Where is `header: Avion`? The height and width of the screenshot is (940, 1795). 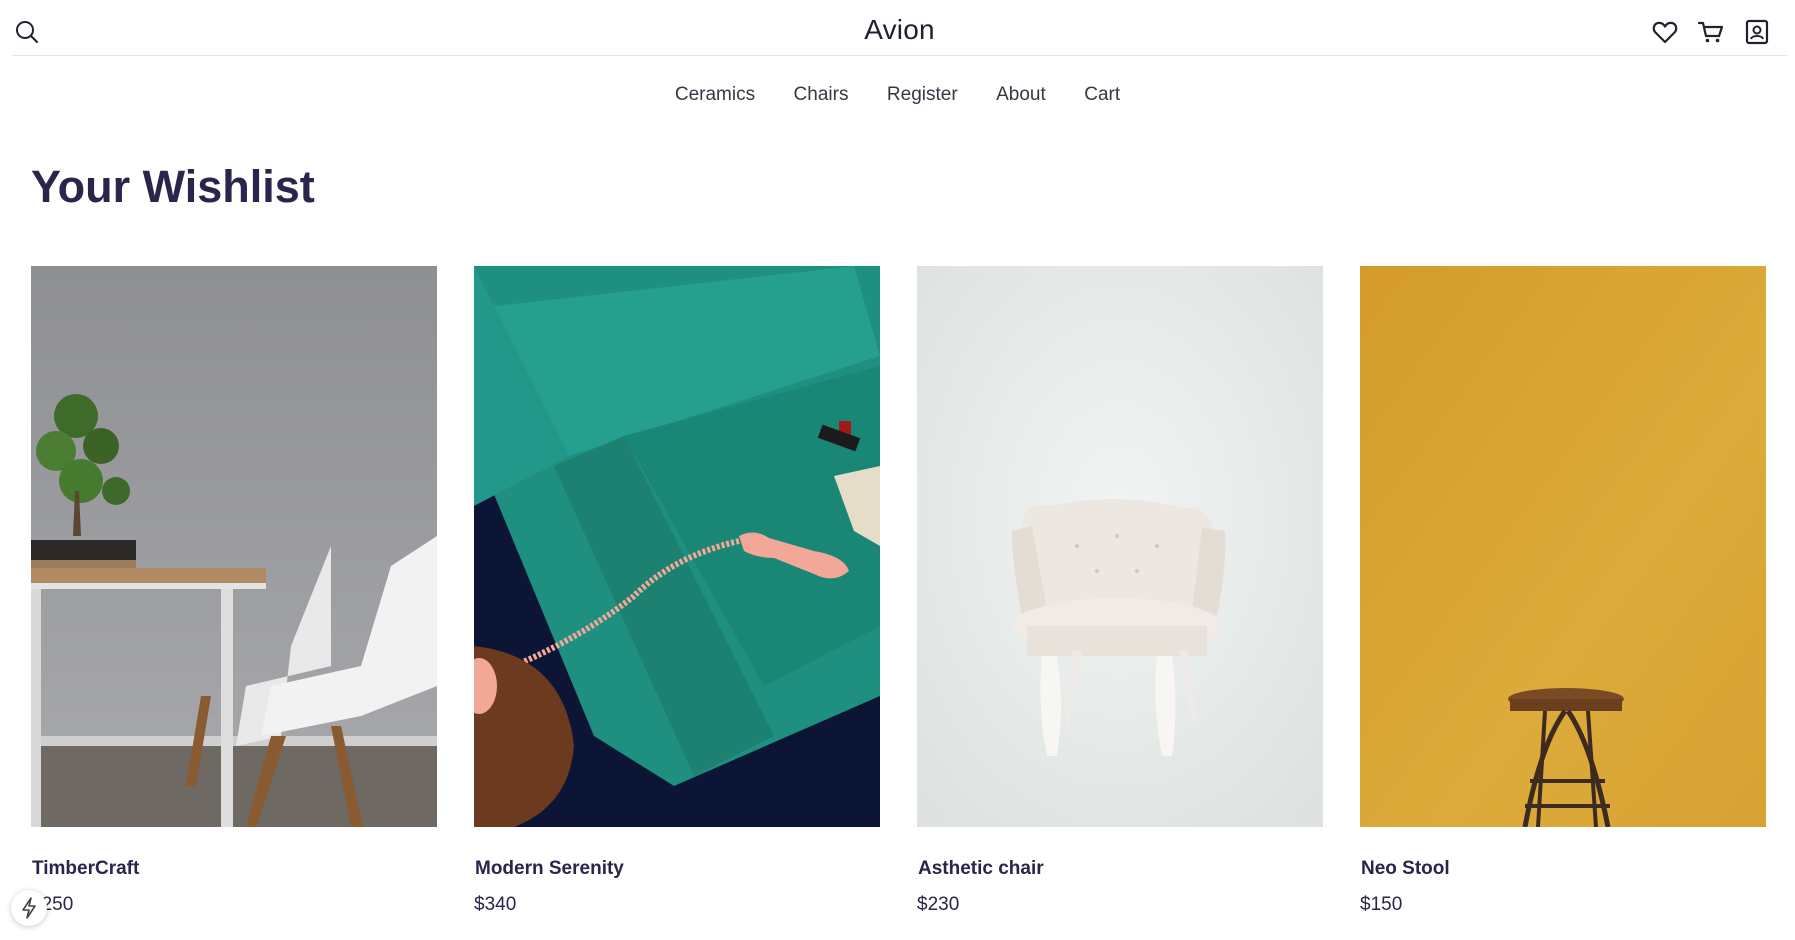
header: Avion is located at coordinates (899, 28).